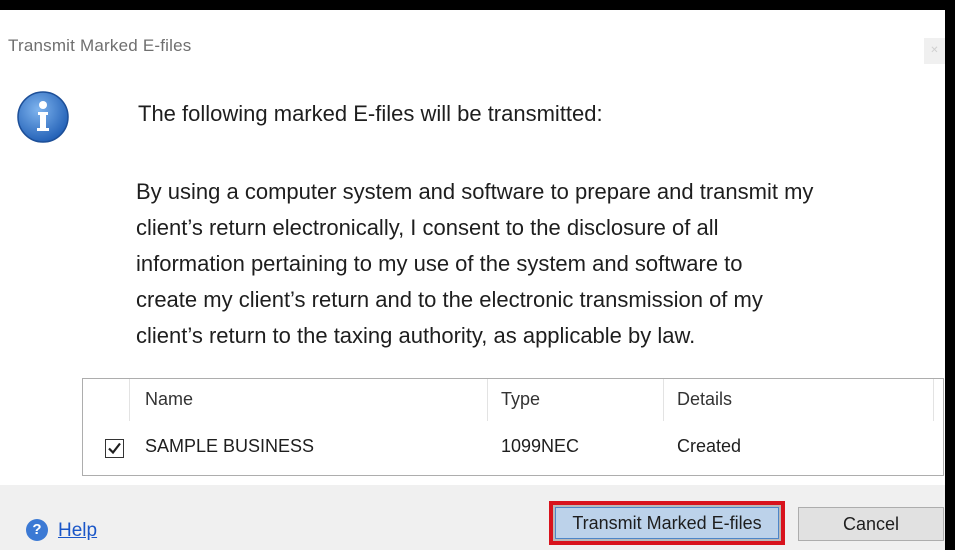  What do you see at coordinates (43, 117) in the screenshot?
I see `info-icon` at bounding box center [43, 117].